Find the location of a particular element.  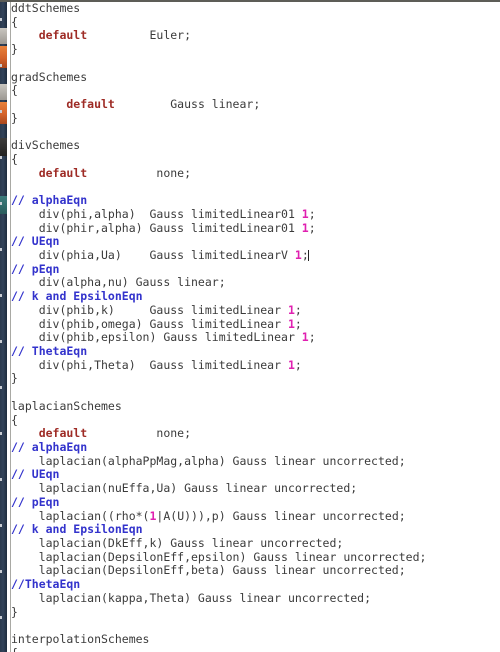

code-line: div(phia,Ua) Gauss limitedLinearV 1; is located at coordinates (255, 255).